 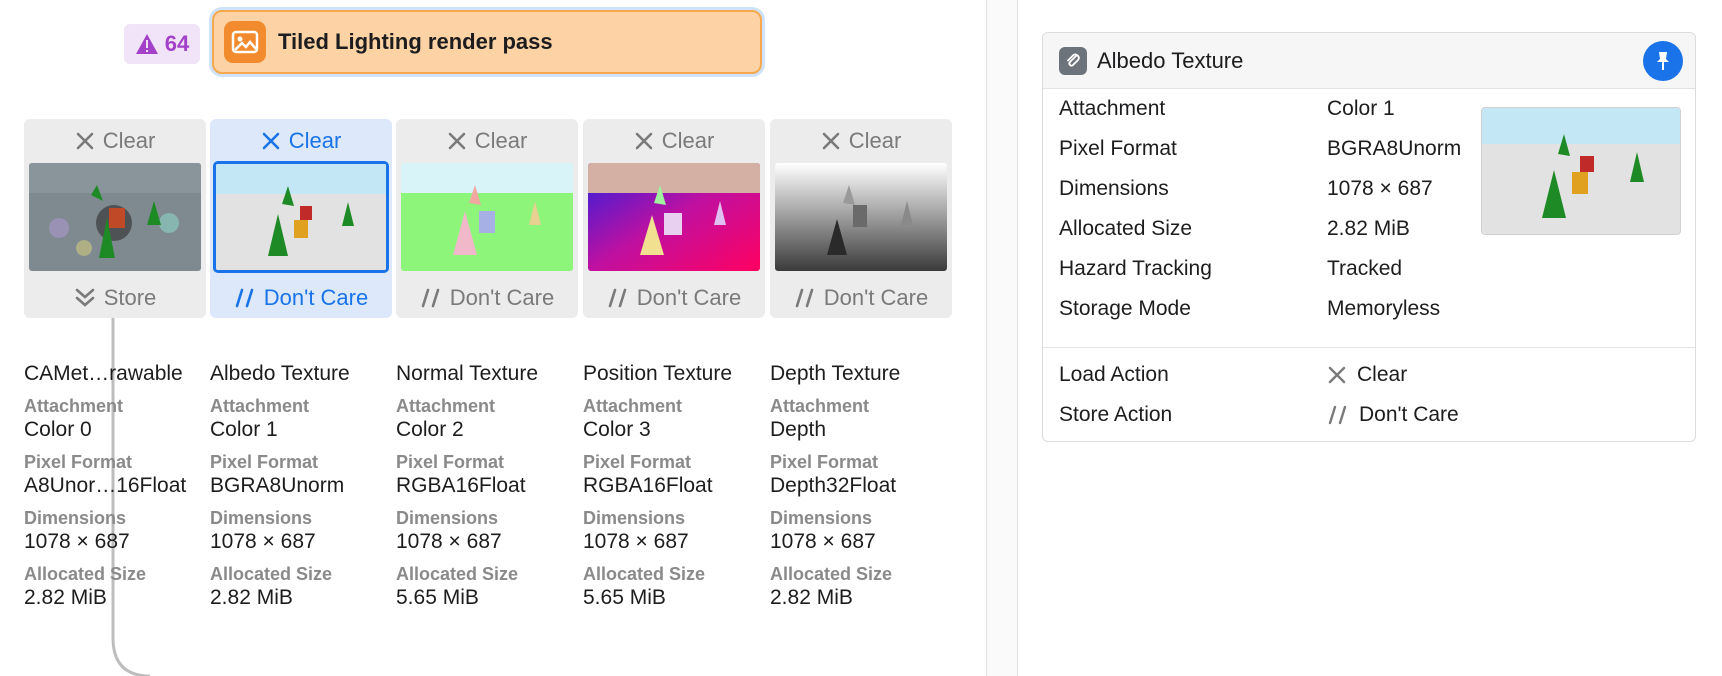 I want to click on attachment-name: Depth Texture, so click(x=835, y=373).